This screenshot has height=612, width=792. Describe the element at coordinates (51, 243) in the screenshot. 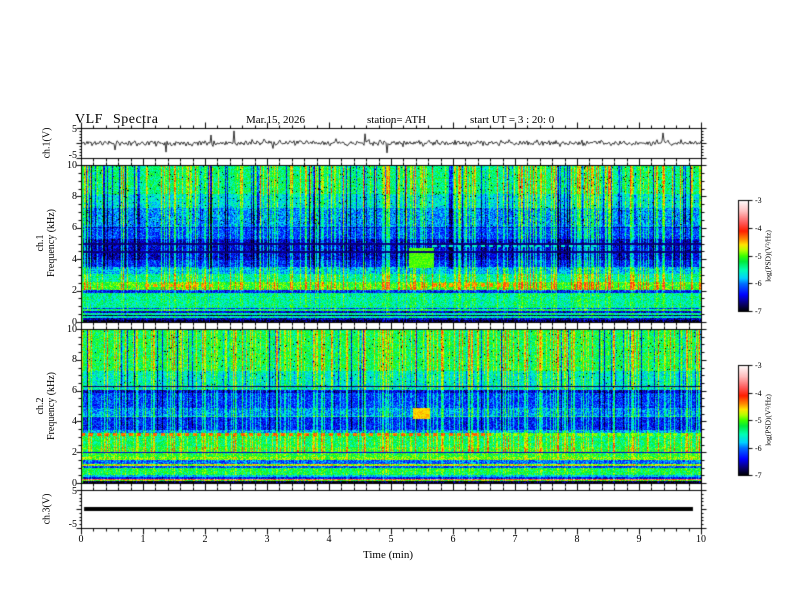

I see `spec1-axis-label-line2: Frequency (kHz)` at that location.